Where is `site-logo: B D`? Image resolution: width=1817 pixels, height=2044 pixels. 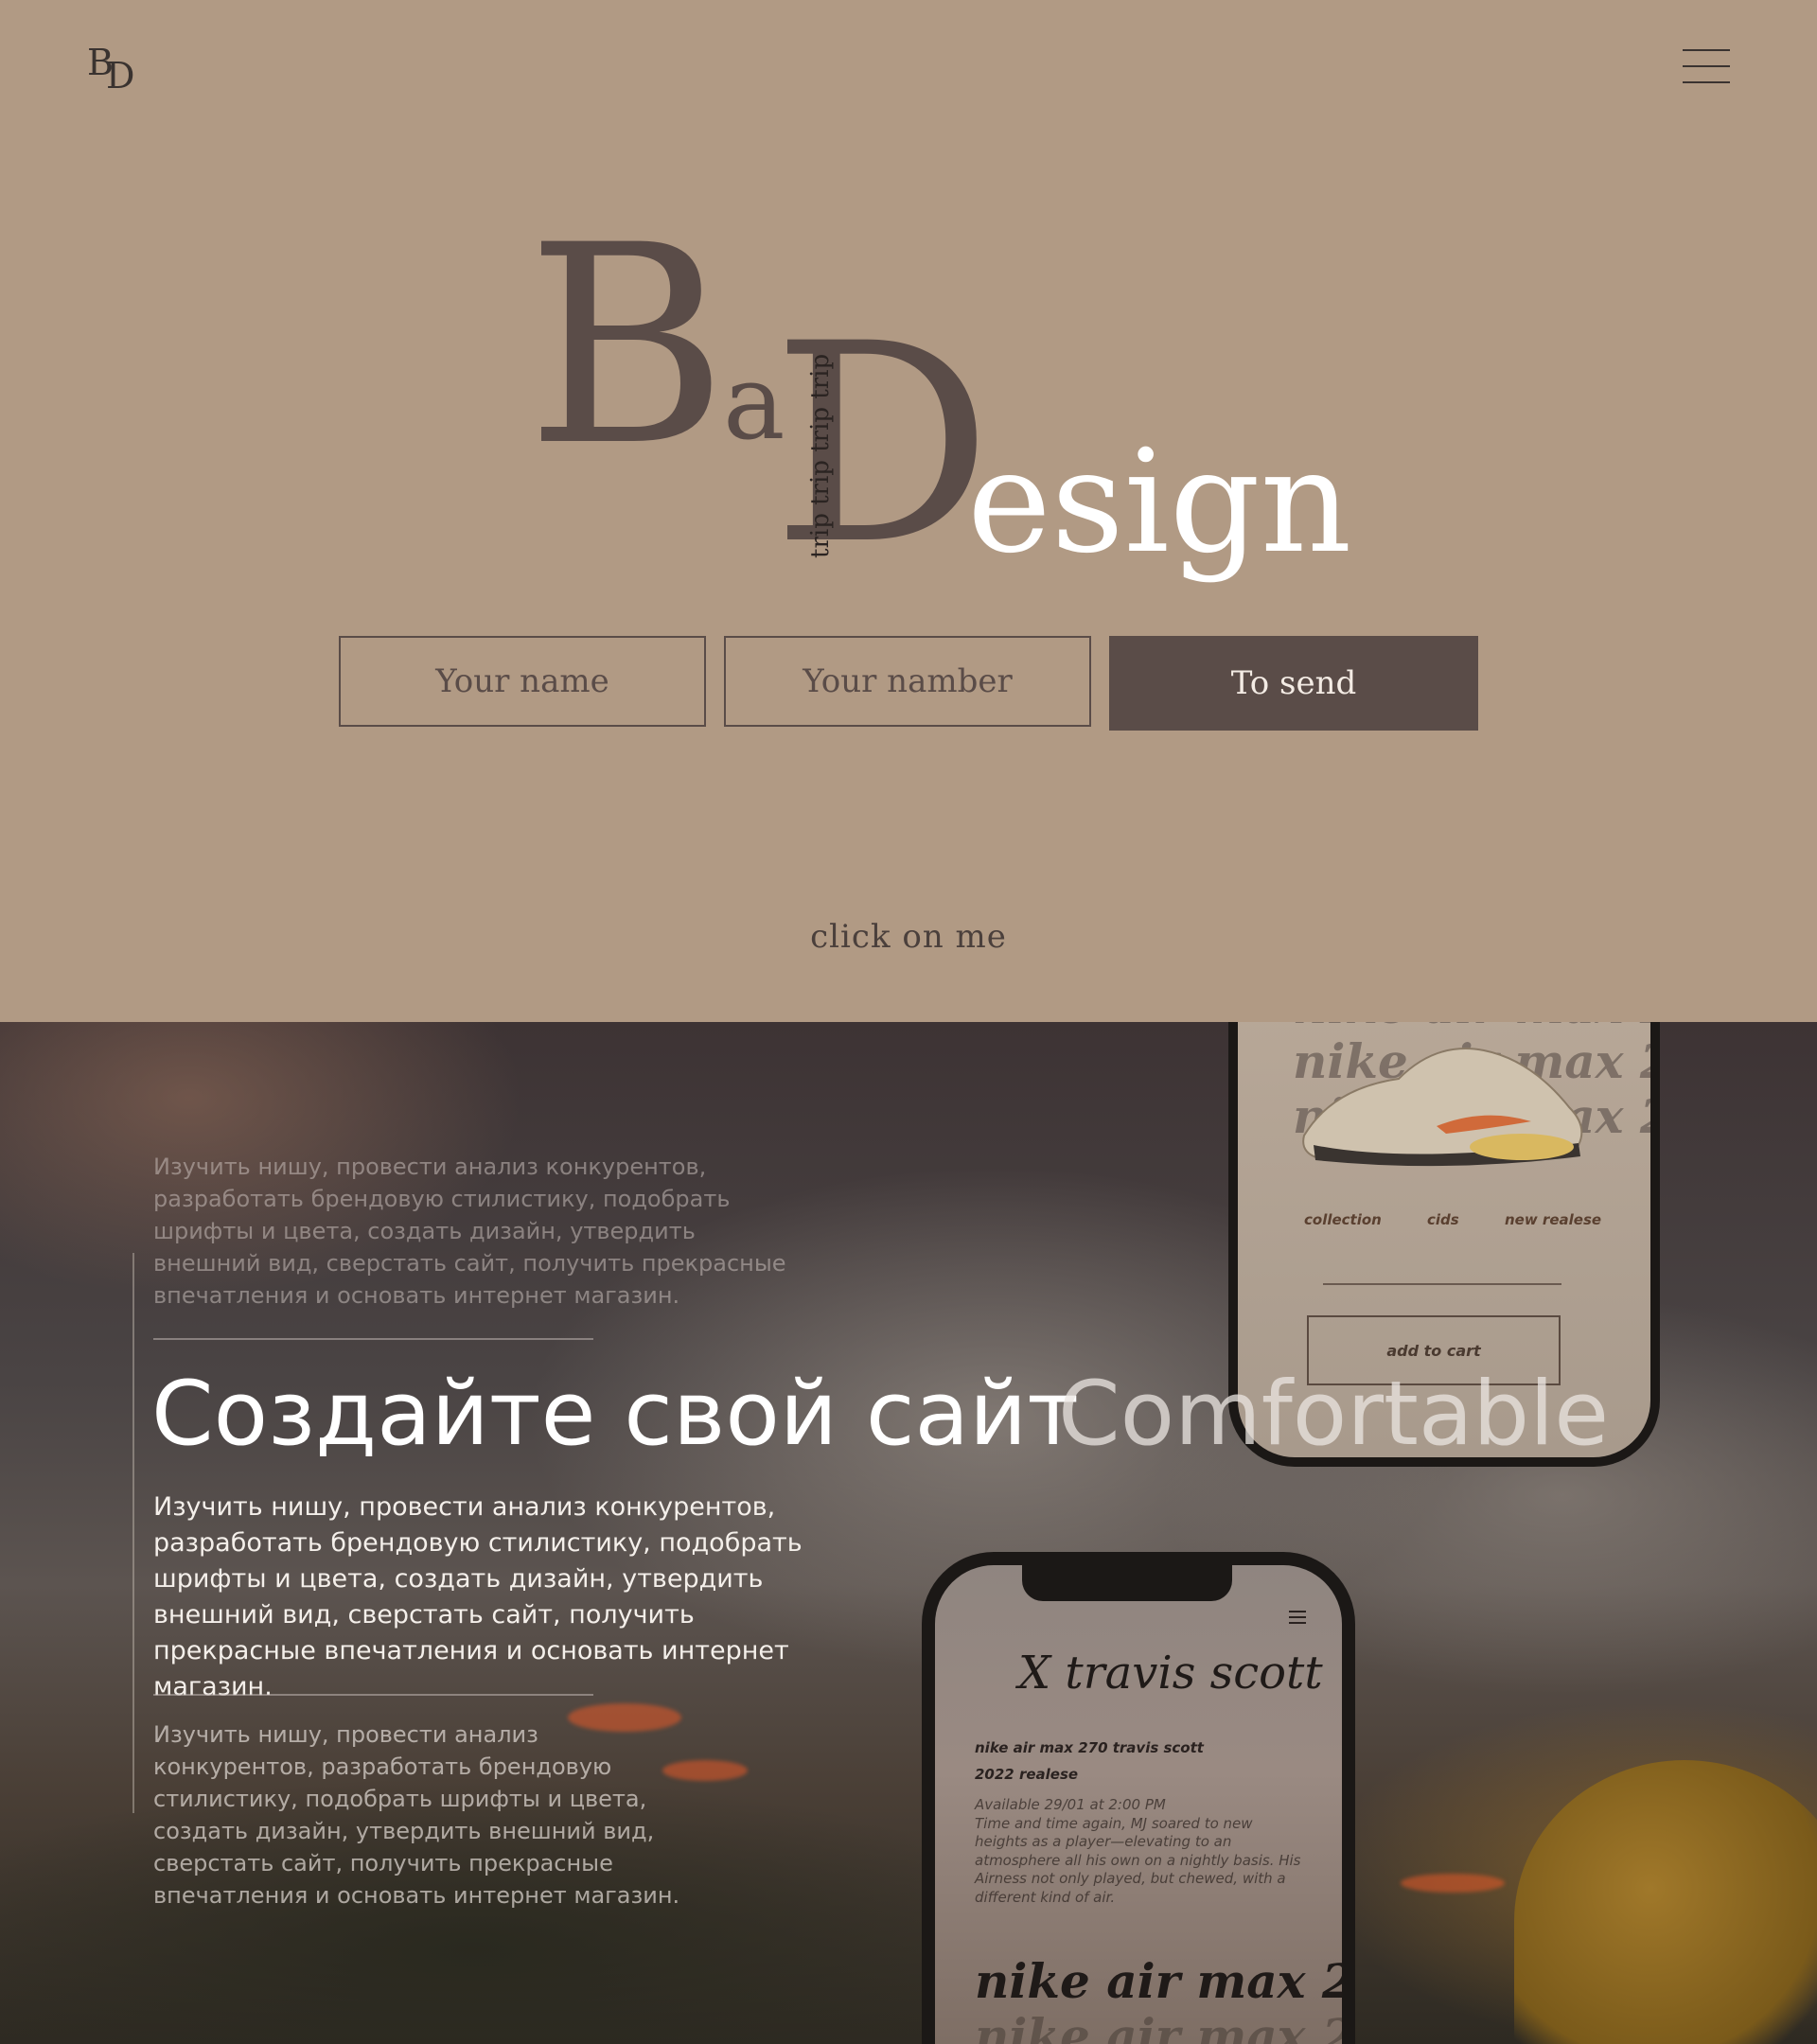
site-logo: B D is located at coordinates (115, 69).